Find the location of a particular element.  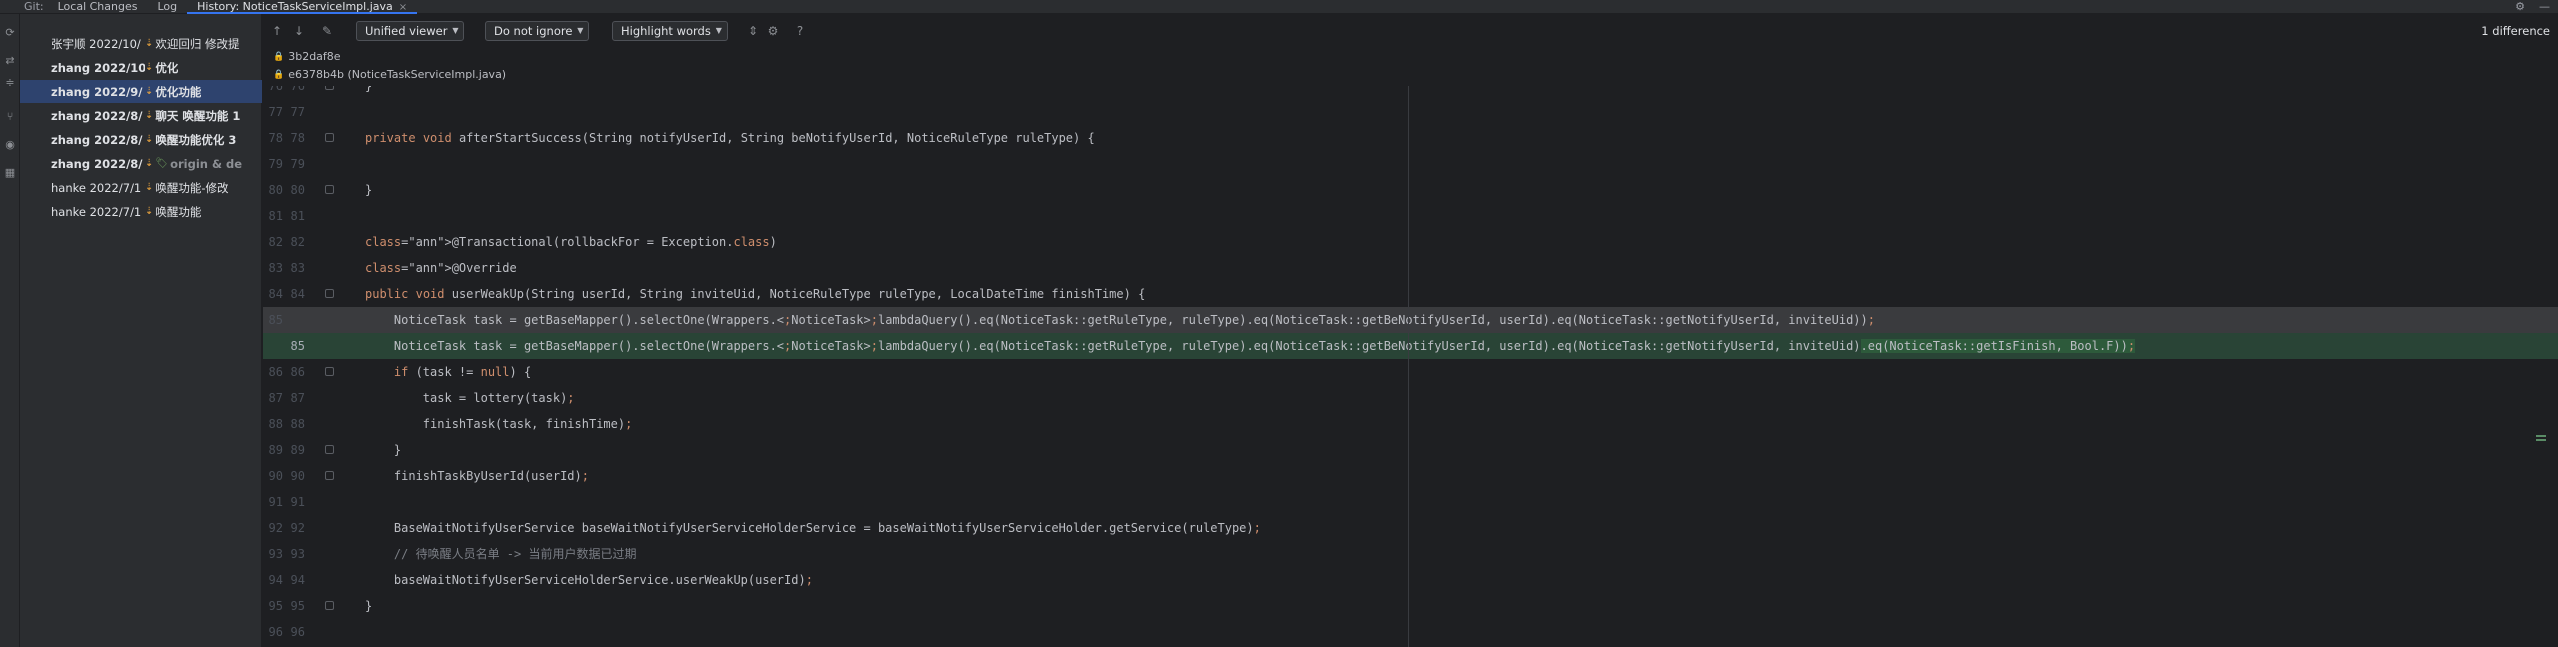

right-line-number: 76 is located at coordinates (297, 89).